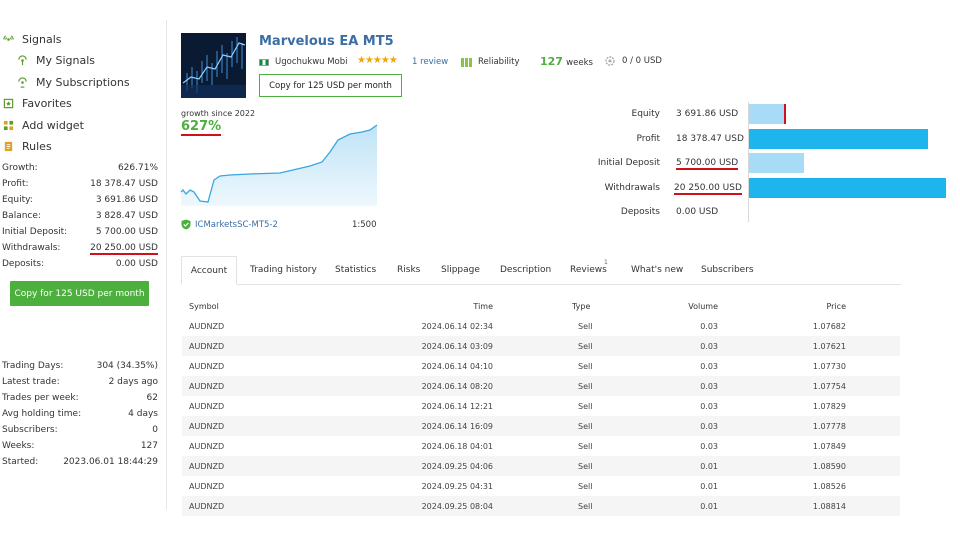 This screenshot has height=540, width=960. What do you see at coordinates (829, 426) in the screenshot?
I see `cell-price: 1.07778` at bounding box center [829, 426].